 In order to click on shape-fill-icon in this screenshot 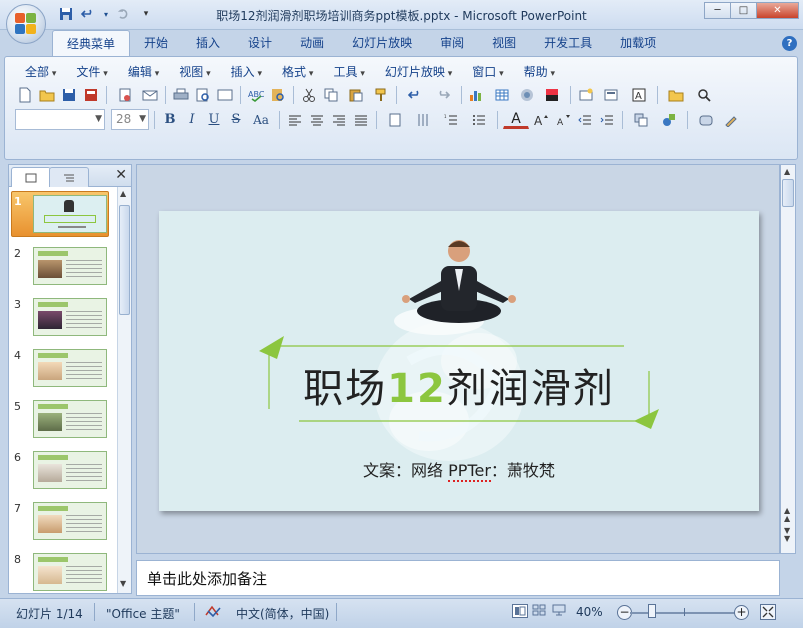, I will do `click(706, 120)`.